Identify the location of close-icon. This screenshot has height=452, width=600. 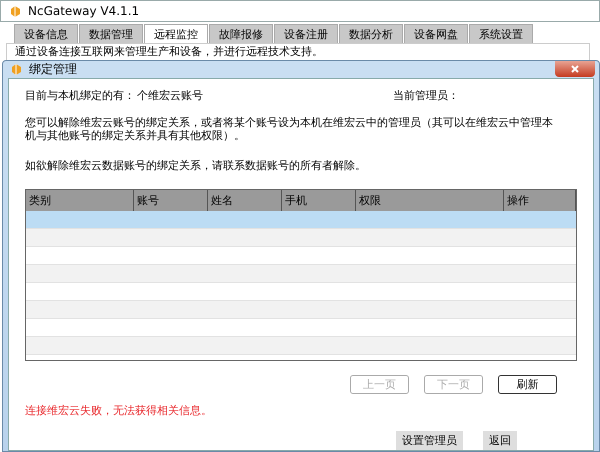
(575, 69).